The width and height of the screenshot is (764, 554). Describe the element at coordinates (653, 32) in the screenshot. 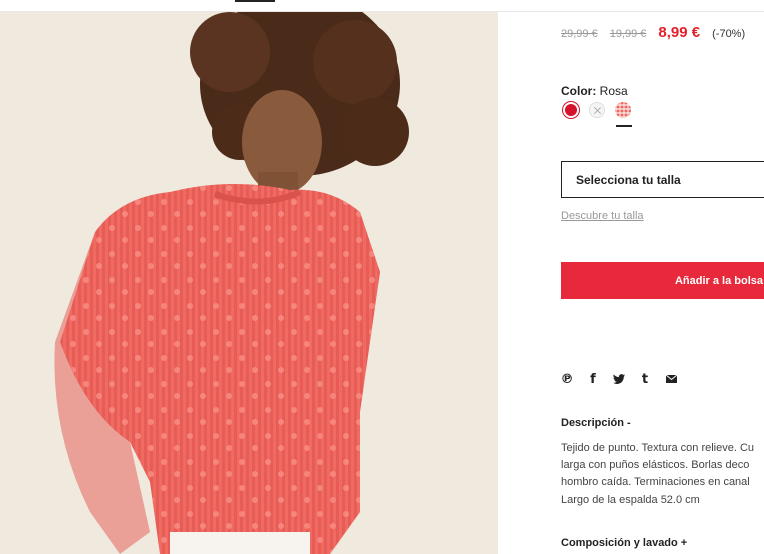

I see `price-block: 29,99 € 19,99 € 8,99 € (-70%)` at that location.